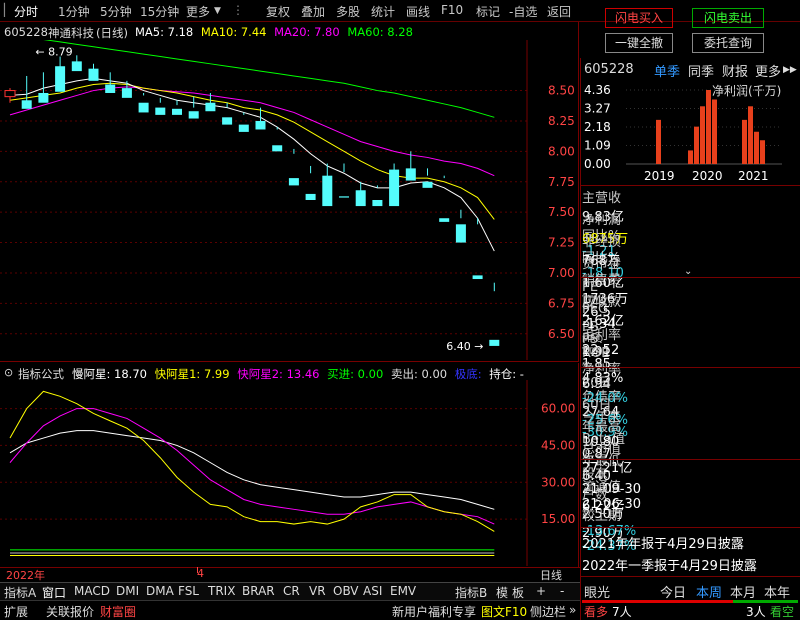 This screenshot has height=620, width=800. Describe the element at coordinates (572, 610) in the screenshot. I see `sidebar-arrows-icon: »` at that location.